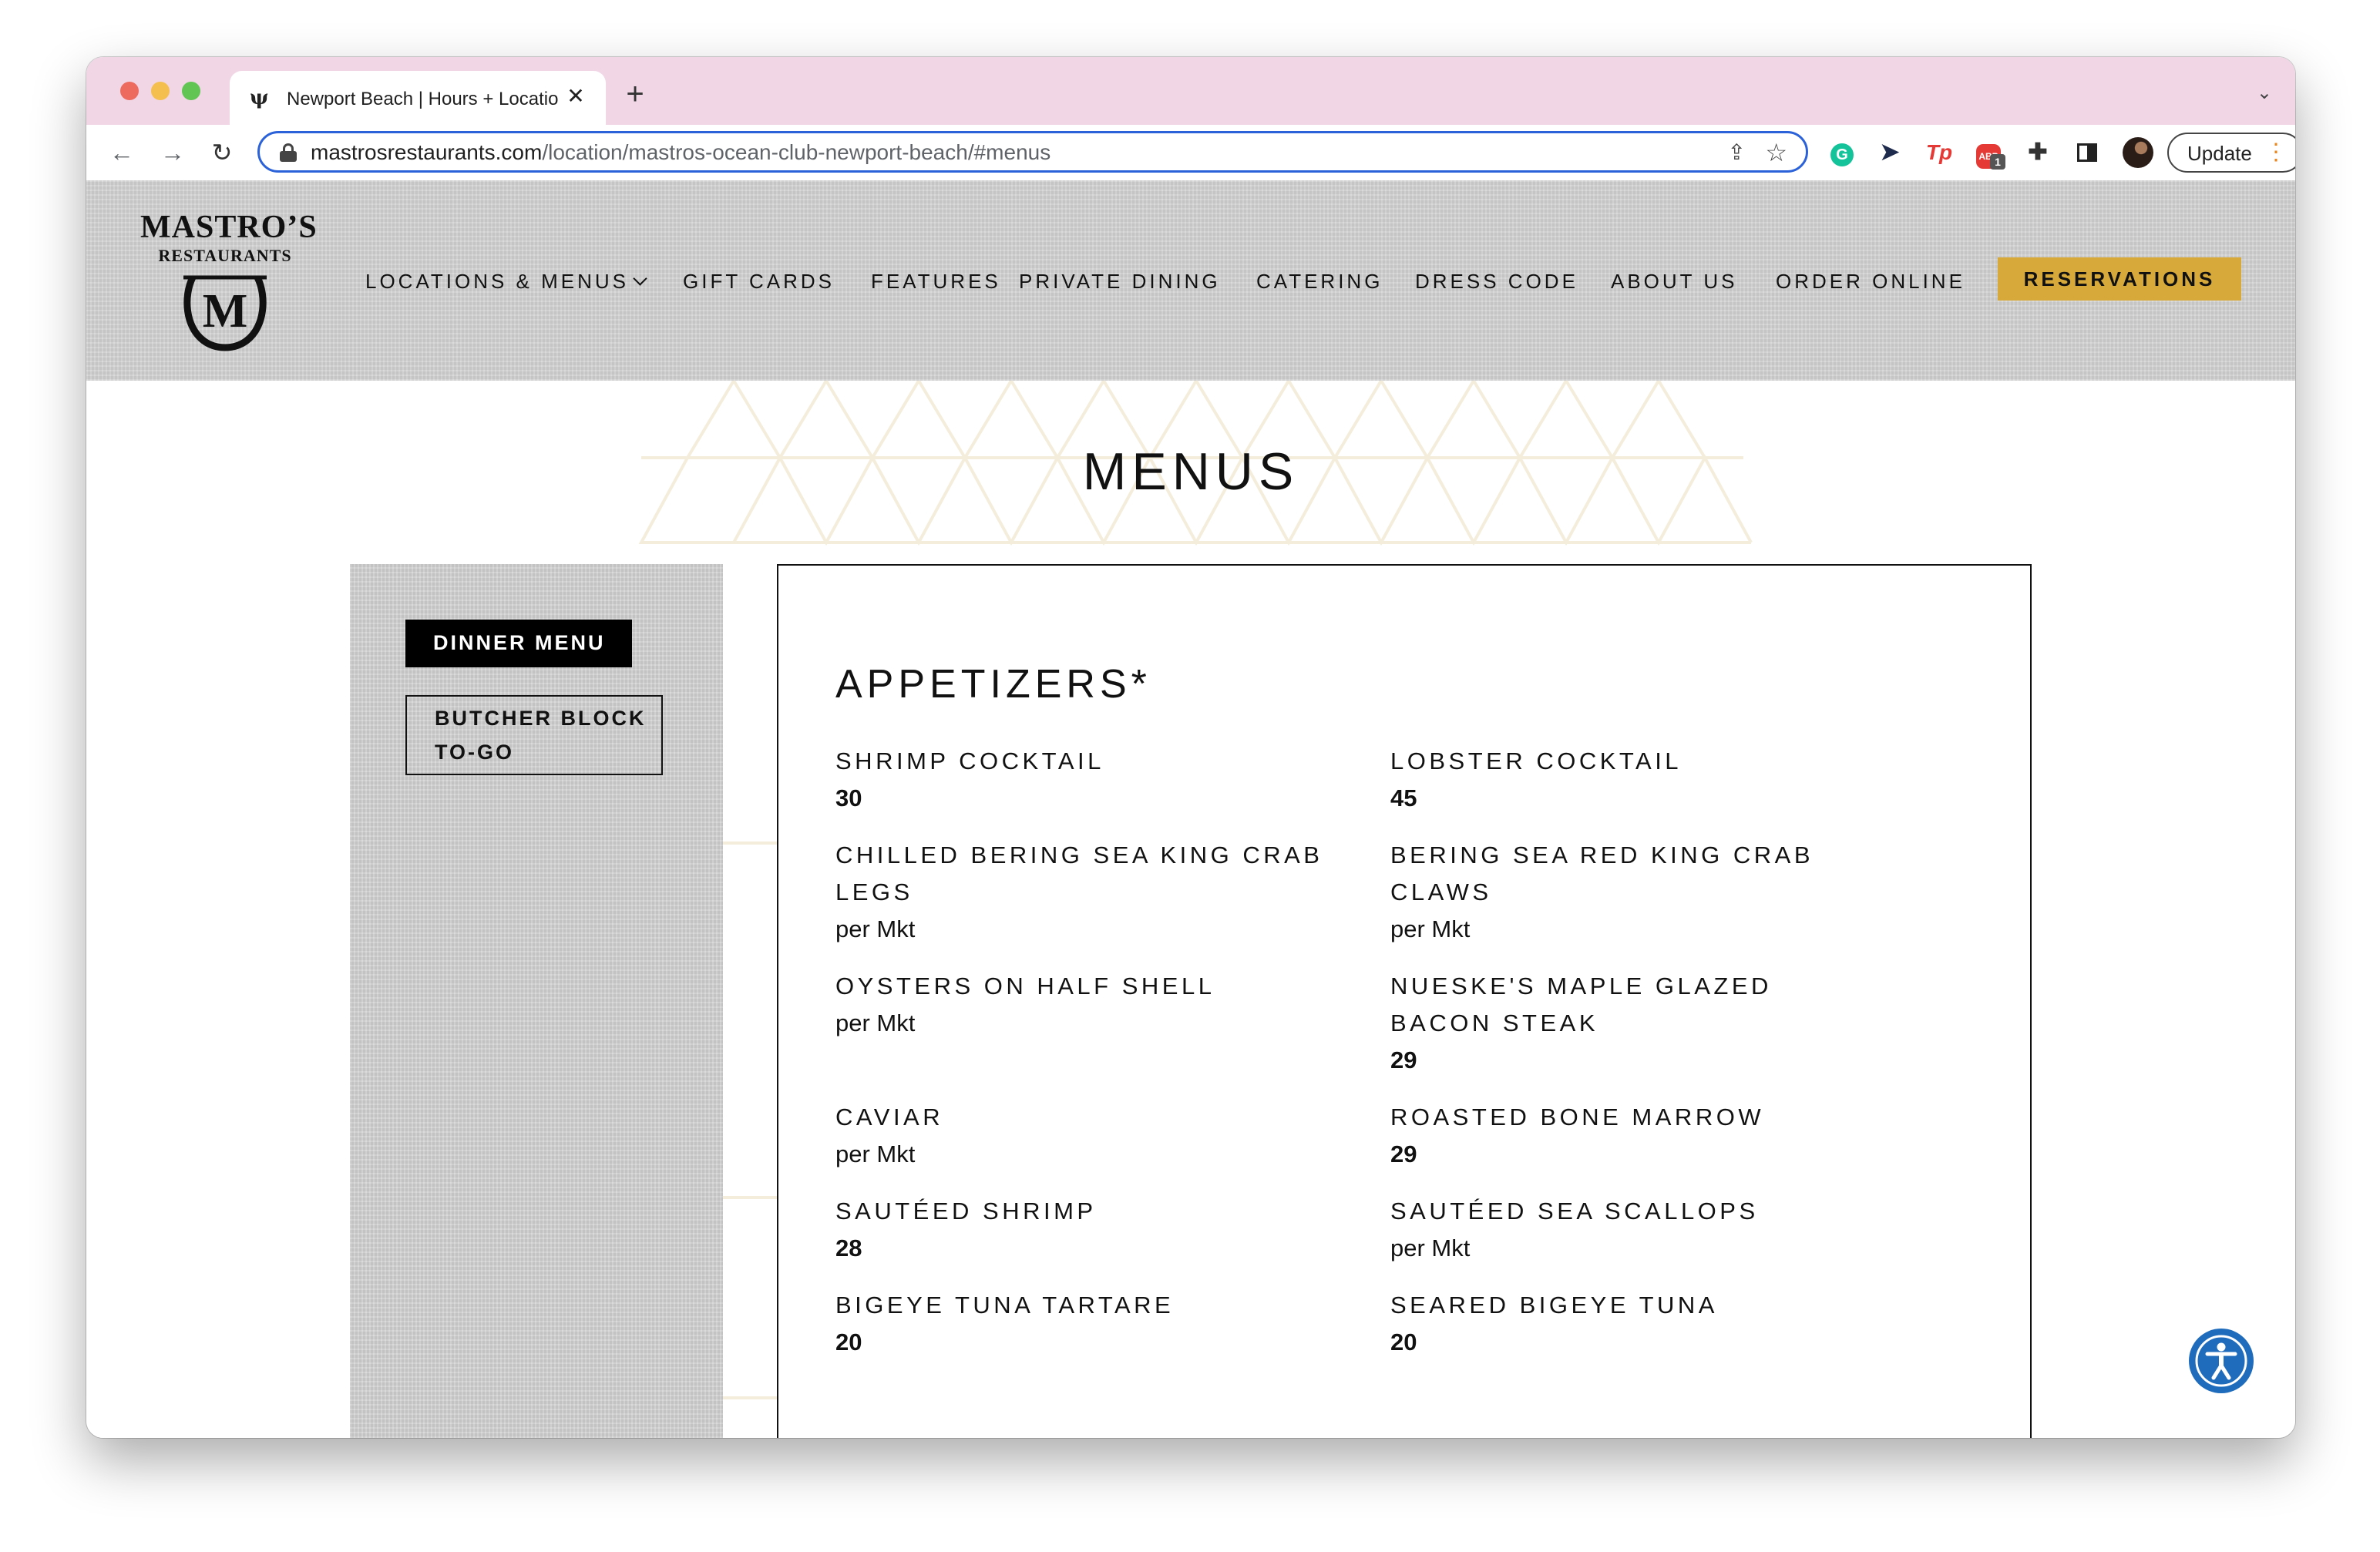 The width and height of the screenshot is (2380, 1552). Describe the element at coordinates (1602, 874) in the screenshot. I see `menu-item-name: BERING SEA RED KING CRAB CLAWS` at that location.